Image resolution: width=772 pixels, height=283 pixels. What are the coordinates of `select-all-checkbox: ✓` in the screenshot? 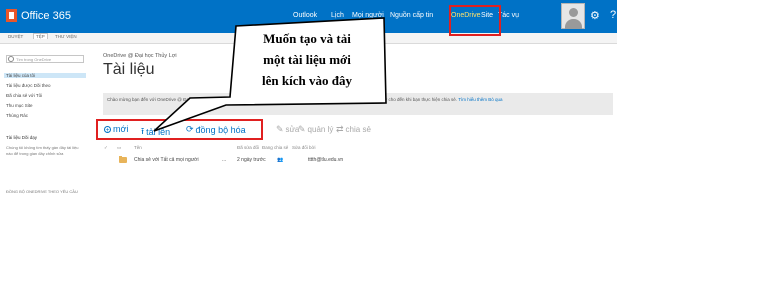 It's located at (106, 148).